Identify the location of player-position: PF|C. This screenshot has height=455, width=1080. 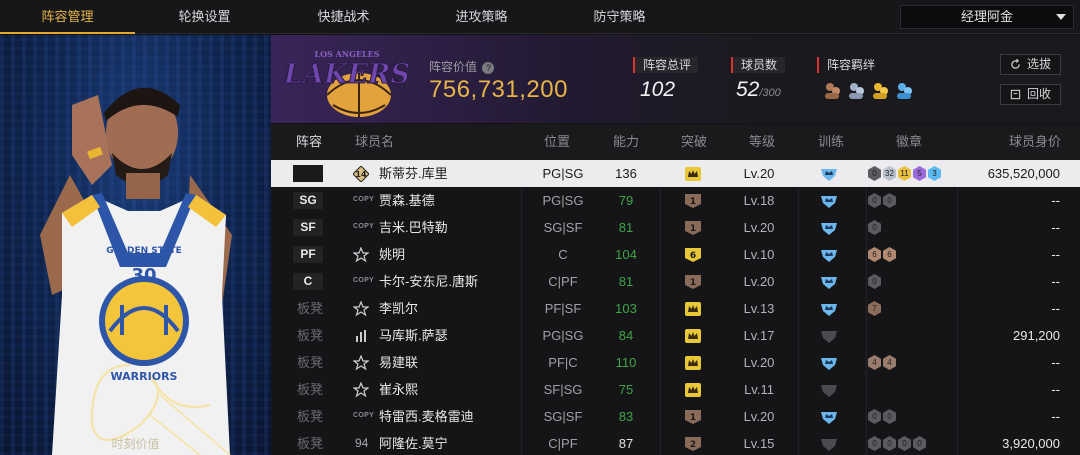
(563, 362).